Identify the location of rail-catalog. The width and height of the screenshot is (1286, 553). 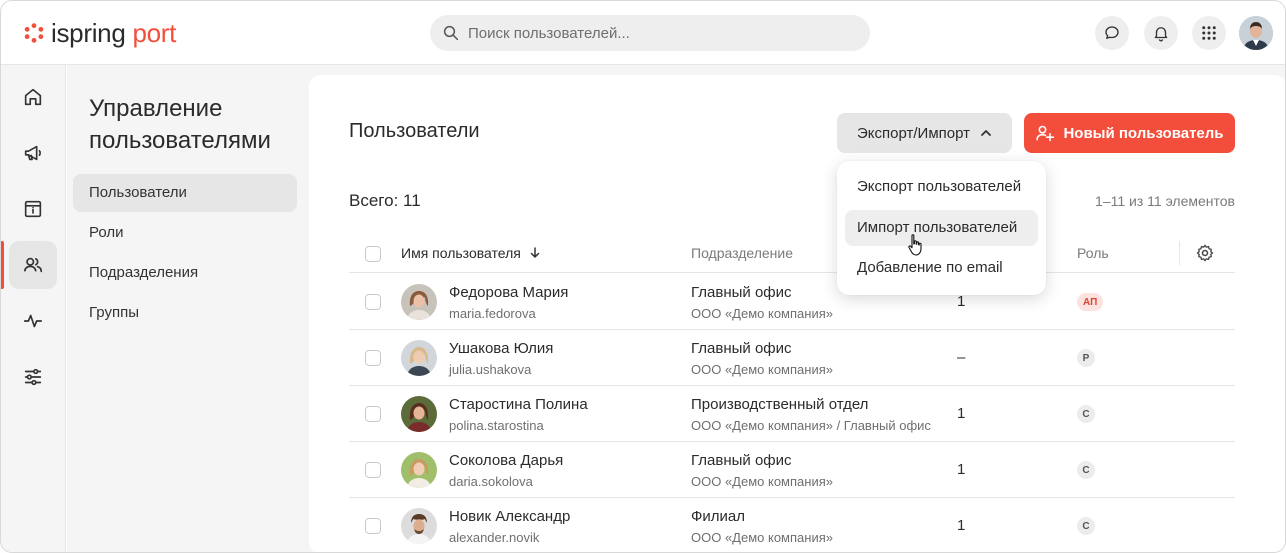
(33, 209).